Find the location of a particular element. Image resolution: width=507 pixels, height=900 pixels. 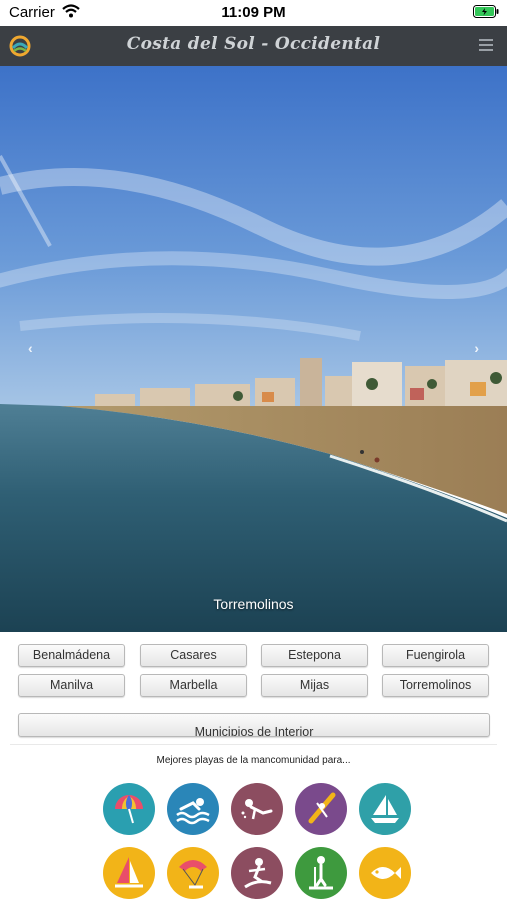

carousel-prev-arrow: ‹ is located at coordinates (30, 348).